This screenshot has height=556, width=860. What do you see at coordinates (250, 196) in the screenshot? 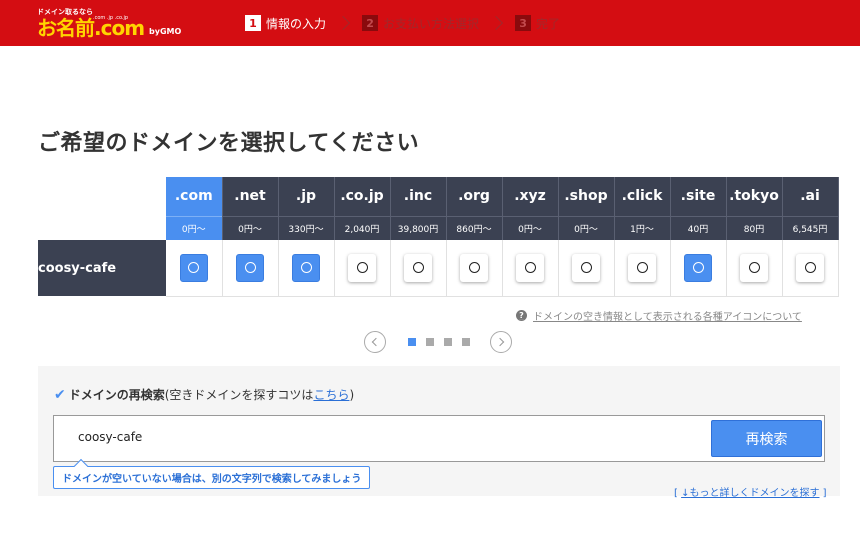
I see `tld-header-net: .net` at bounding box center [250, 196].